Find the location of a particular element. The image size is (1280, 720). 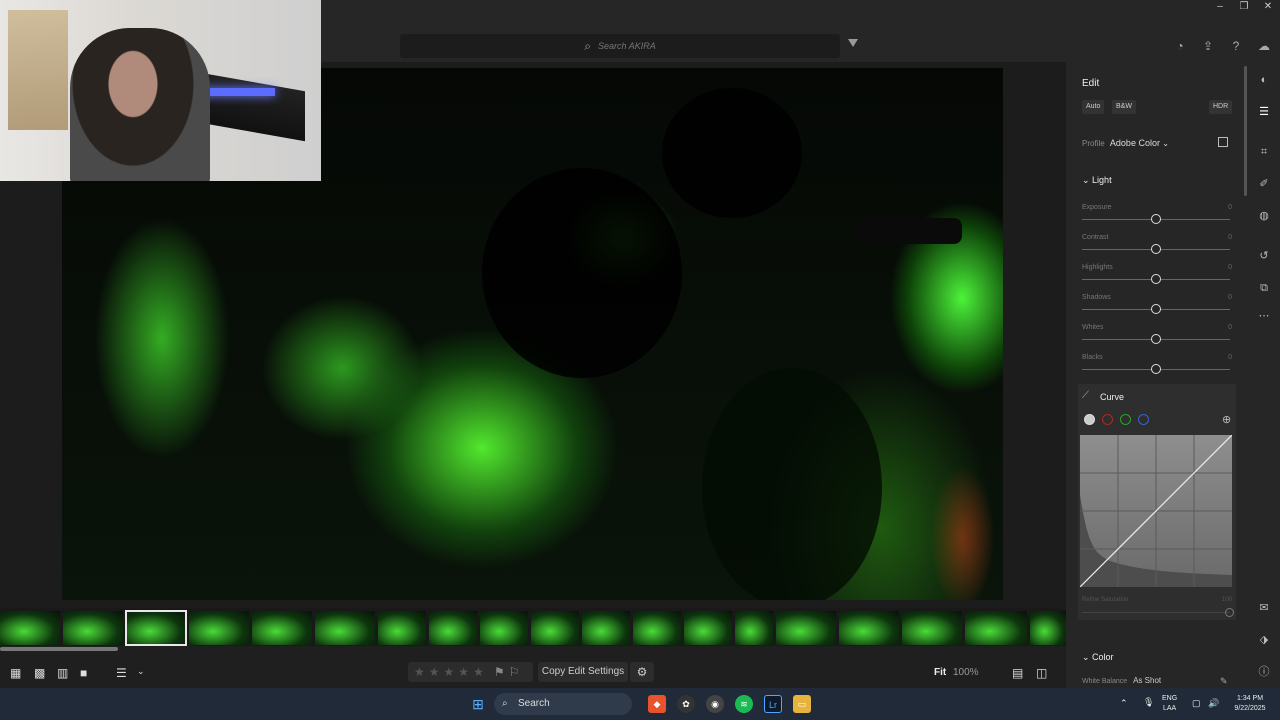

chevron-down-icon: ⌄ is located at coordinates (141, 671).